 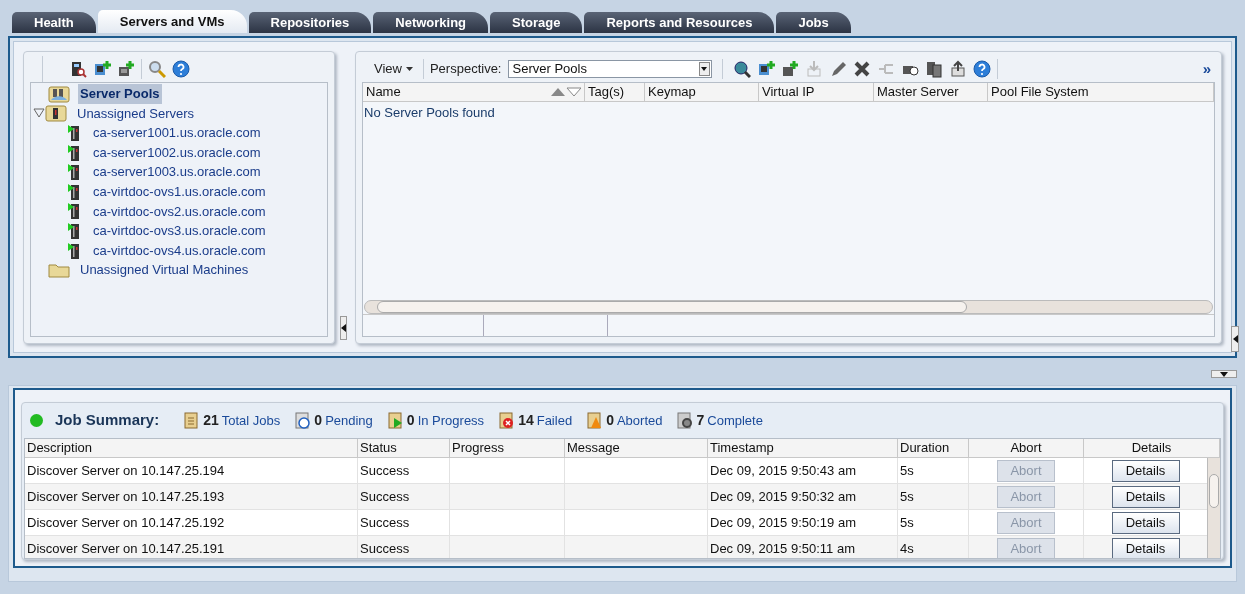 I want to click on column-header: Description, so click(x=191, y=448).